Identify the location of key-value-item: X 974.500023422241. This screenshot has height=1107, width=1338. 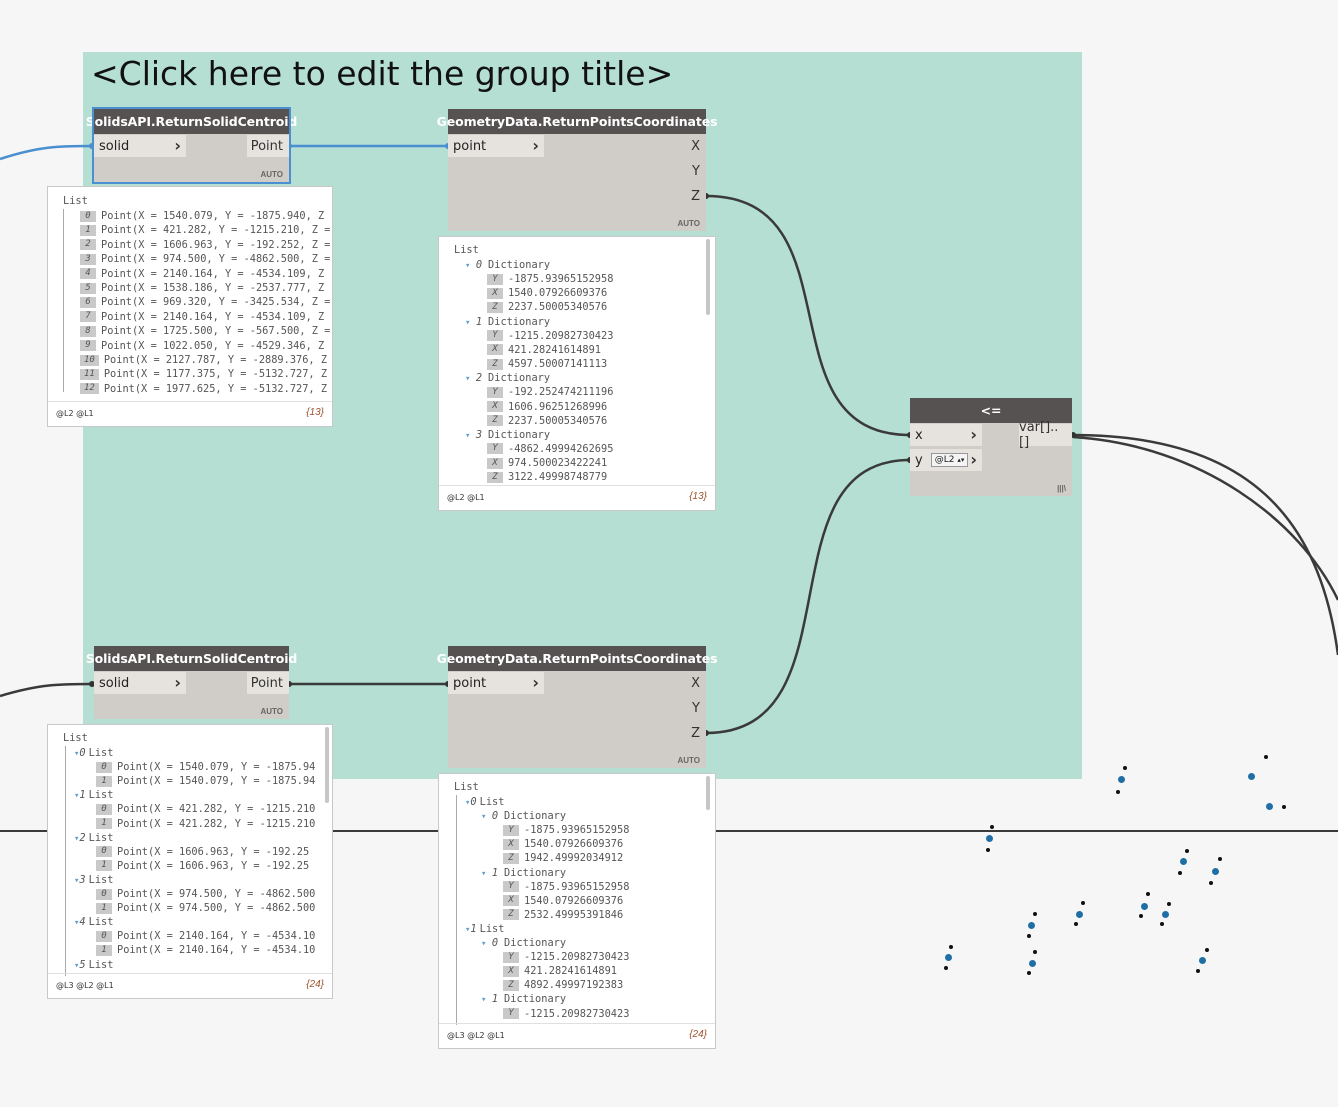
(547, 463).